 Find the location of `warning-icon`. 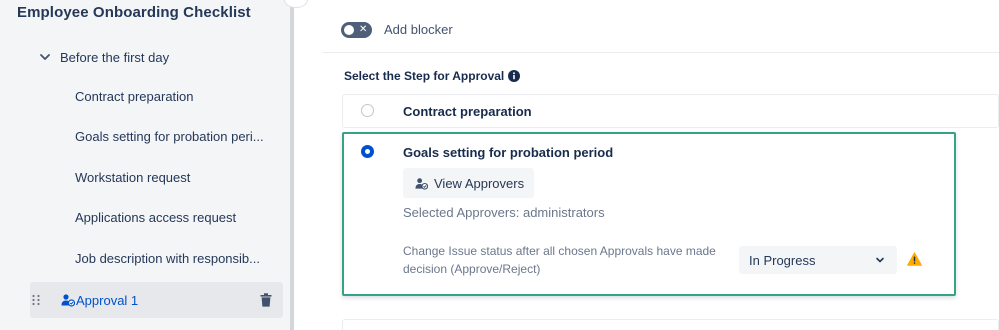

warning-icon is located at coordinates (914, 259).